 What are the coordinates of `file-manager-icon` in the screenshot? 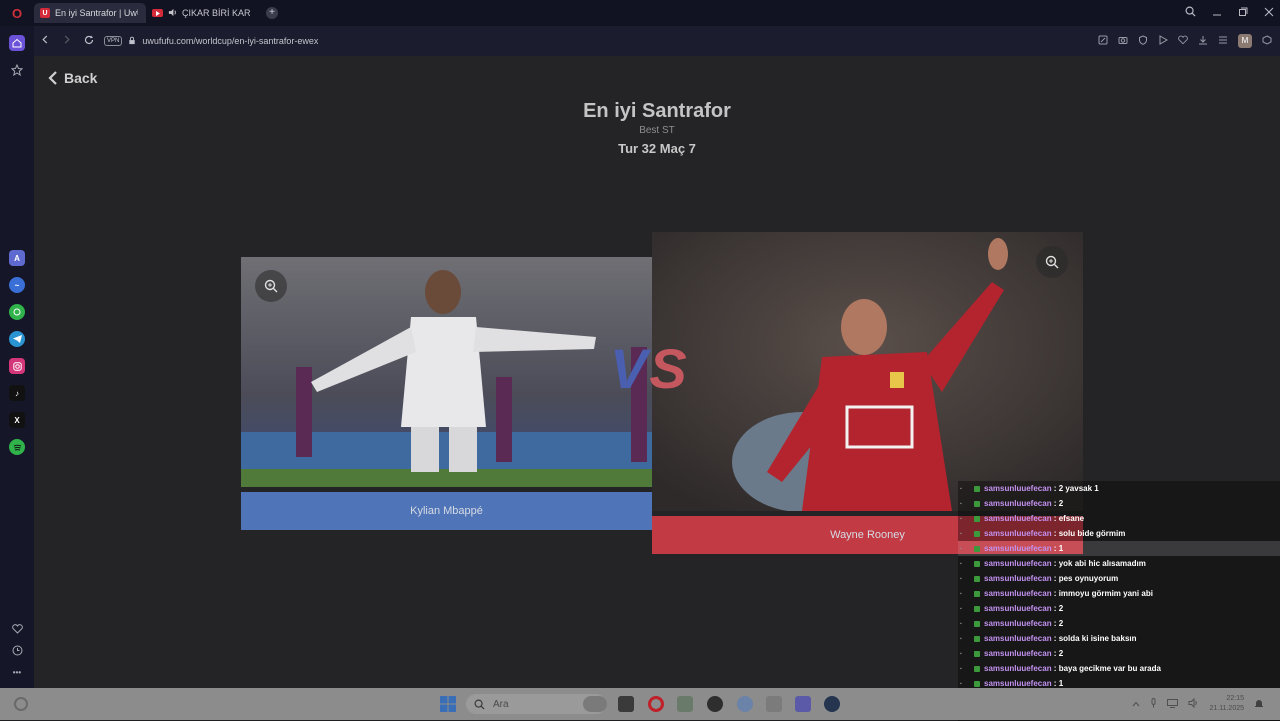 It's located at (685, 704).